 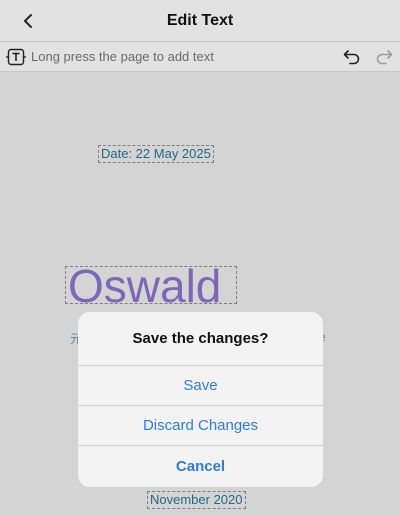 What do you see at coordinates (196, 500) in the screenshot?
I see `bottom-text-box: November 2020` at bounding box center [196, 500].